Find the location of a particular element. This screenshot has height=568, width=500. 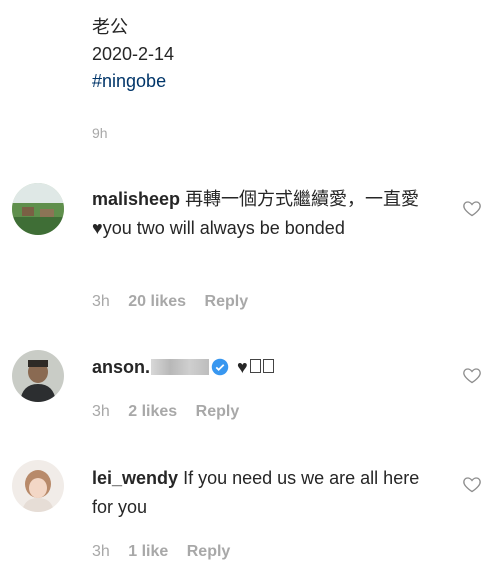

comment-text: anson. ♥ is located at coordinates (272, 367).